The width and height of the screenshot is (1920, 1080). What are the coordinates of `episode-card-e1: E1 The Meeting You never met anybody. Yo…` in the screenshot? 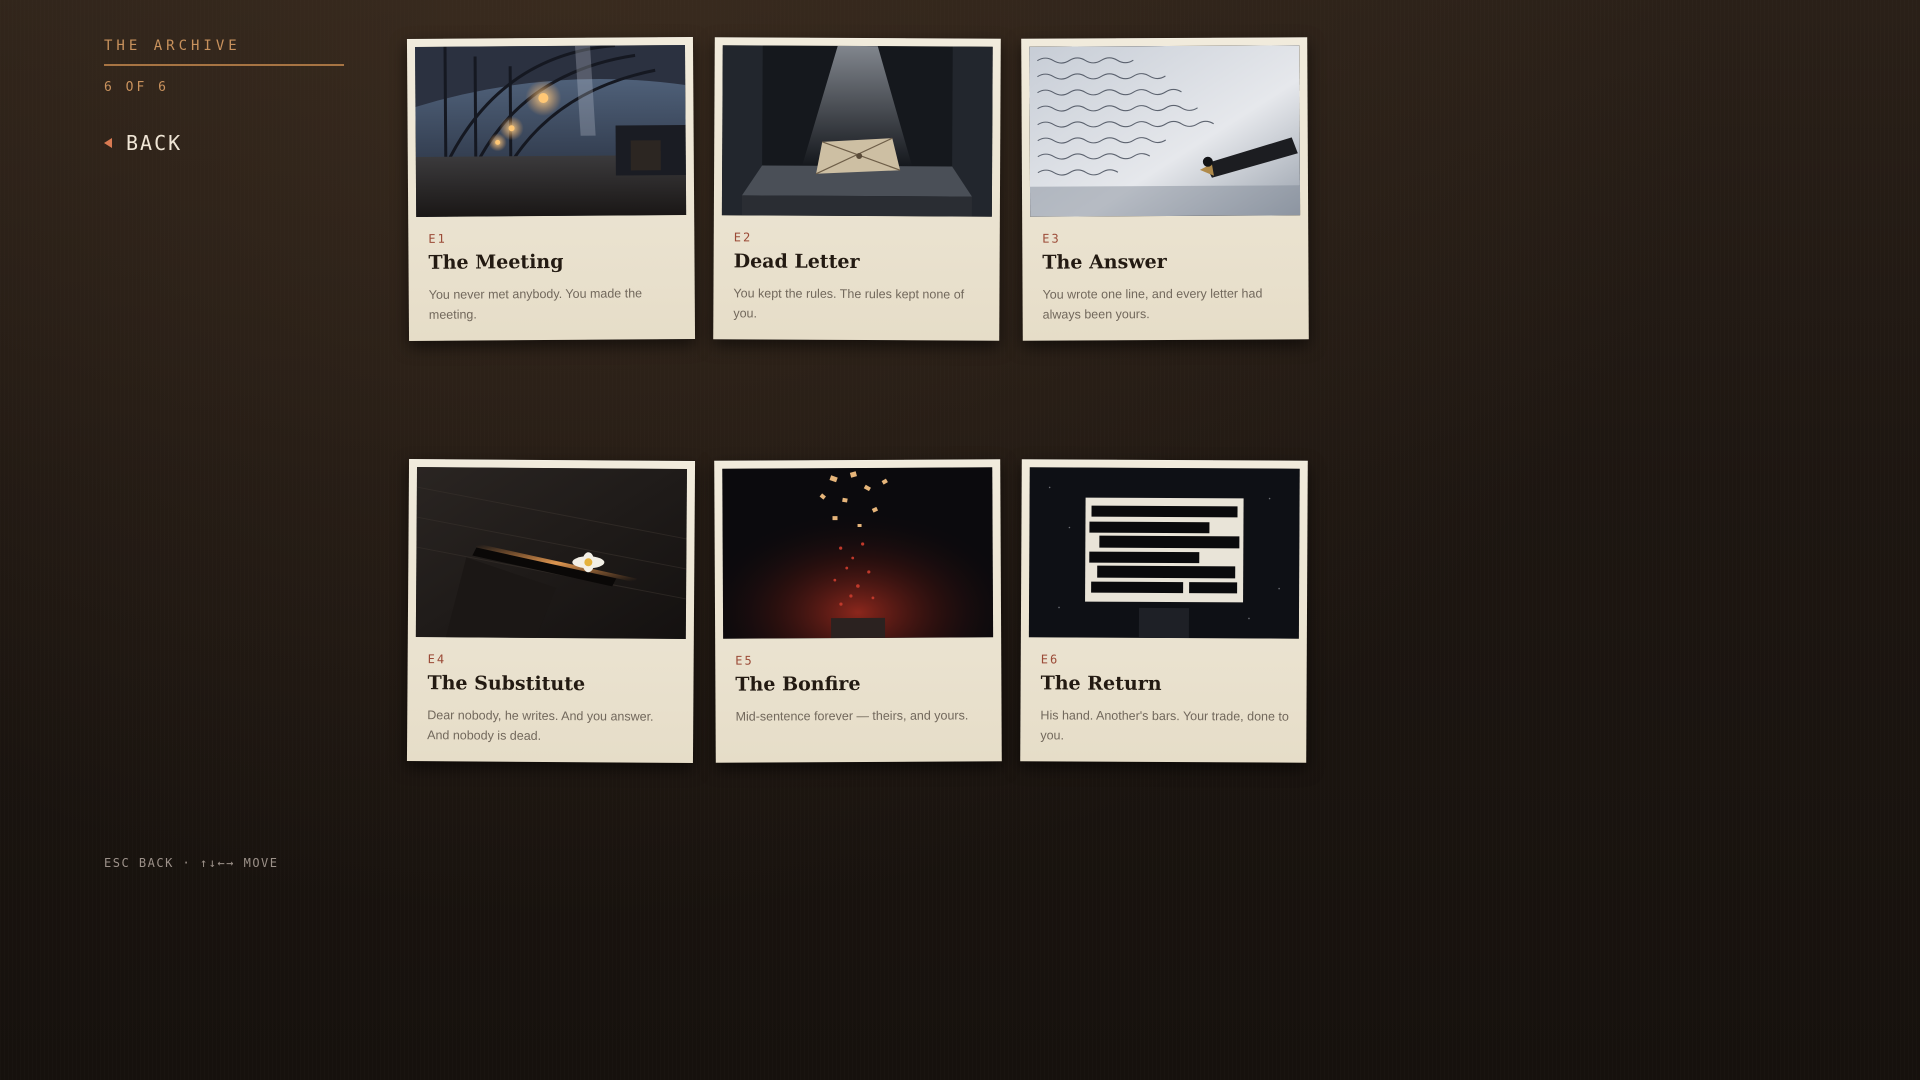 It's located at (551, 189).